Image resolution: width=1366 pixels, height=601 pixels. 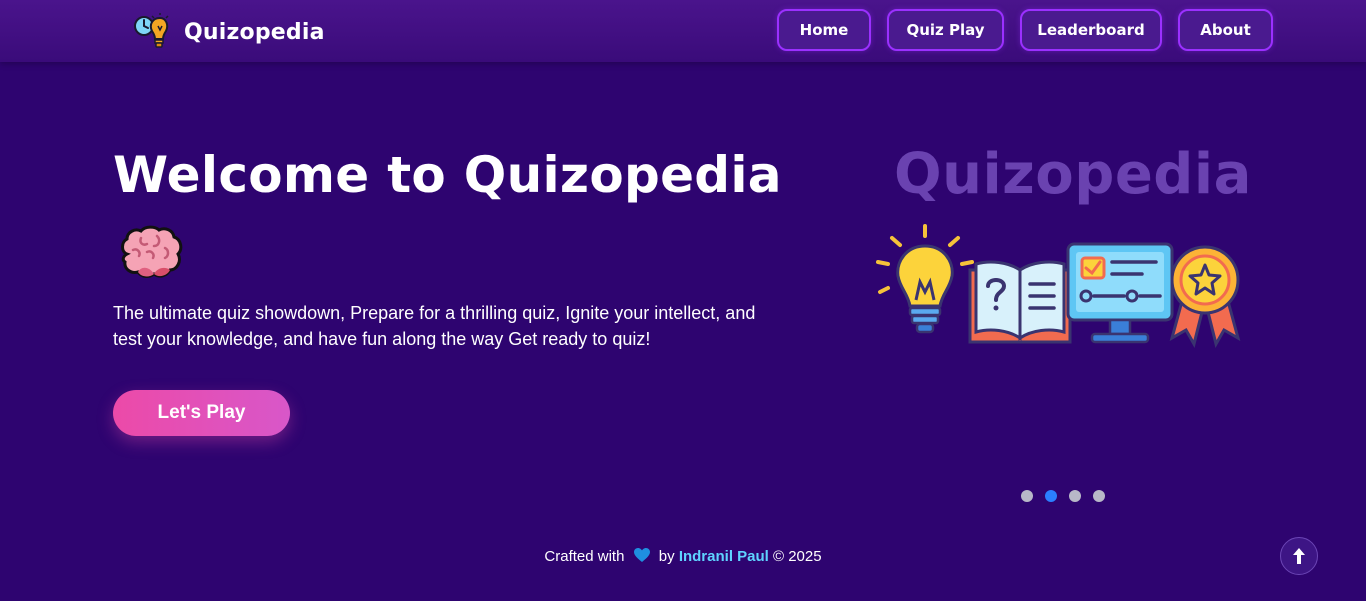 I want to click on clock-bulb-icon, so click(x=151, y=30).